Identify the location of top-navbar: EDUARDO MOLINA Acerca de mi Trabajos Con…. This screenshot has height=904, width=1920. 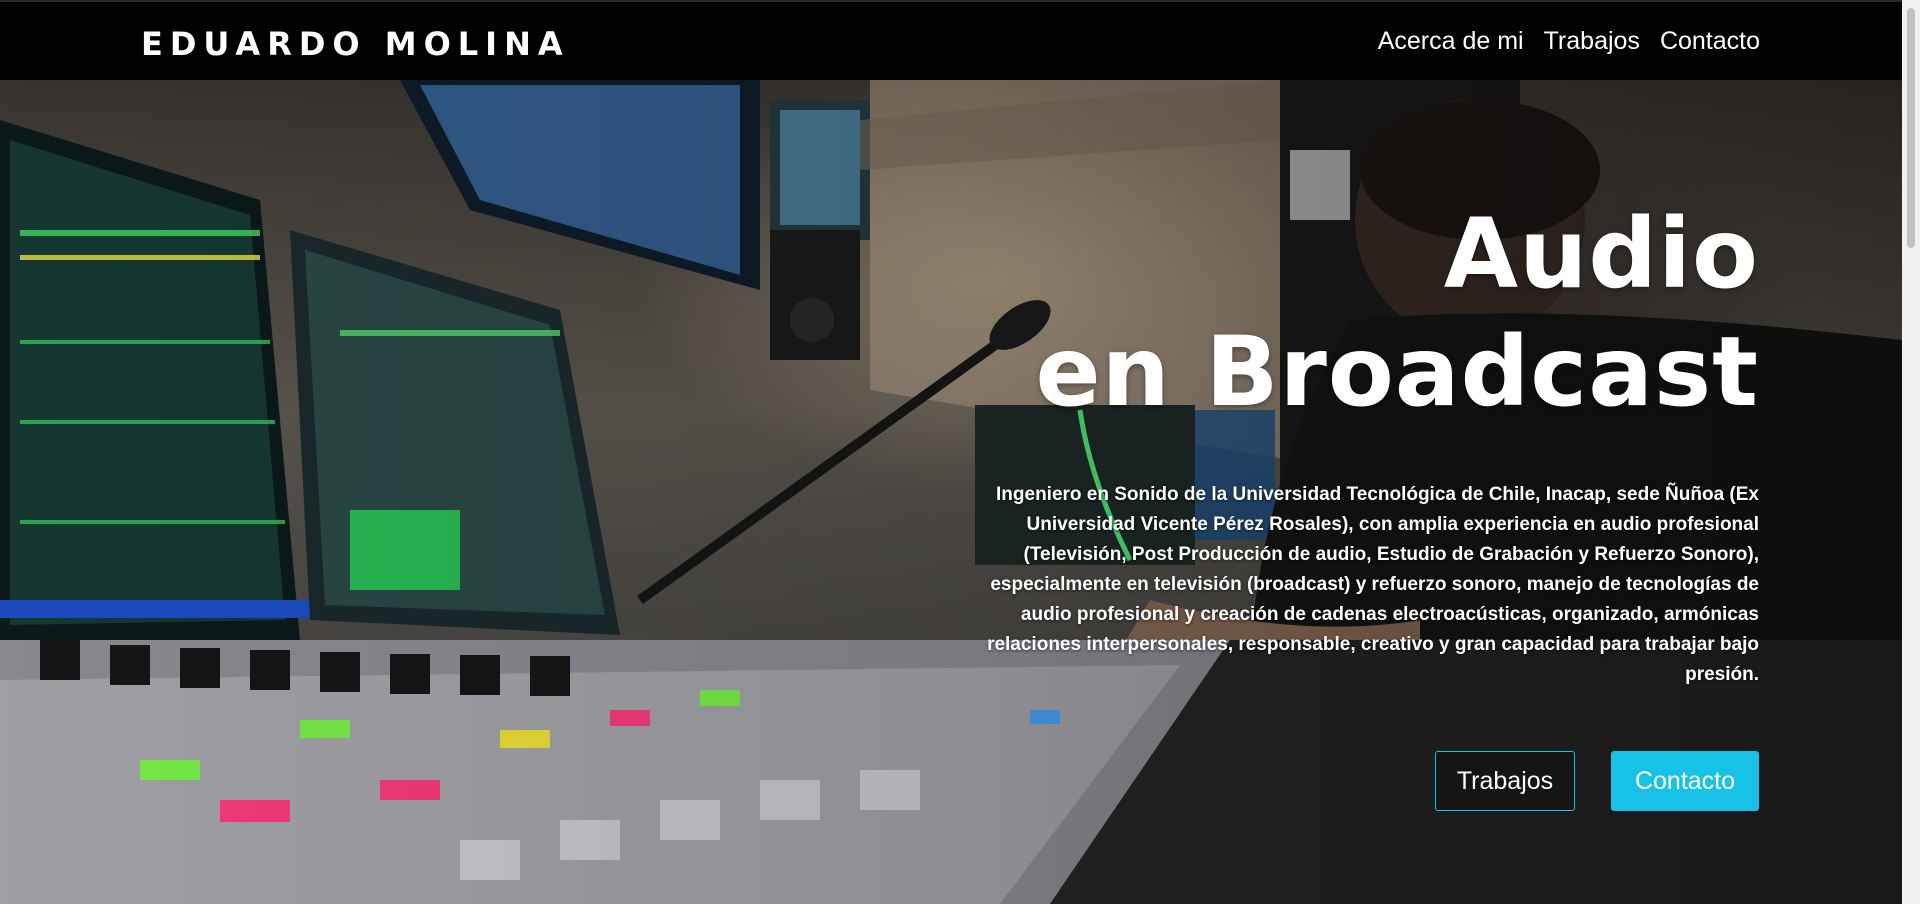
(951, 40).